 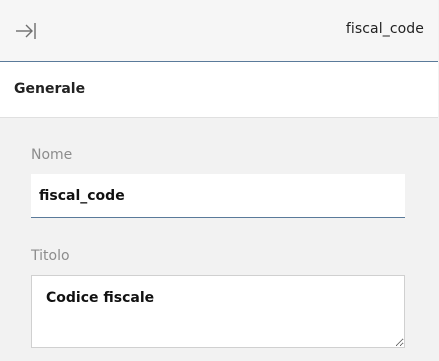 I want to click on collapse-panel-button, so click(x=25, y=31).